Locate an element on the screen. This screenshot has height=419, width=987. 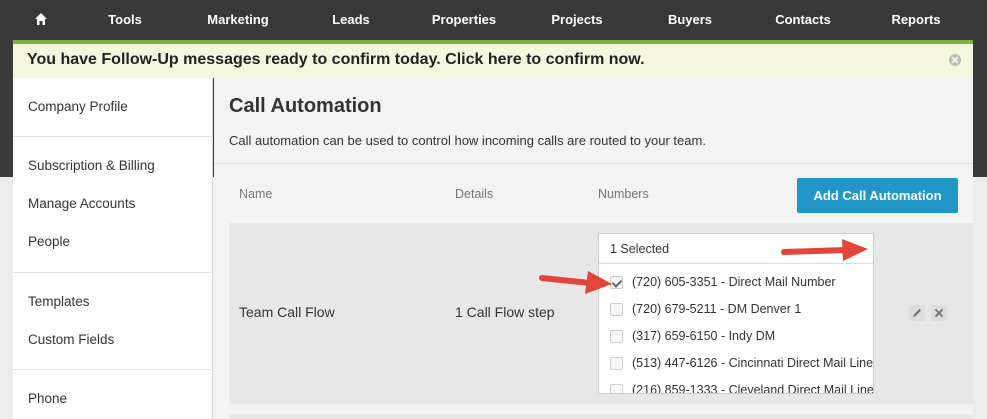
row-details: 1 Call Flow step is located at coordinates (505, 312).